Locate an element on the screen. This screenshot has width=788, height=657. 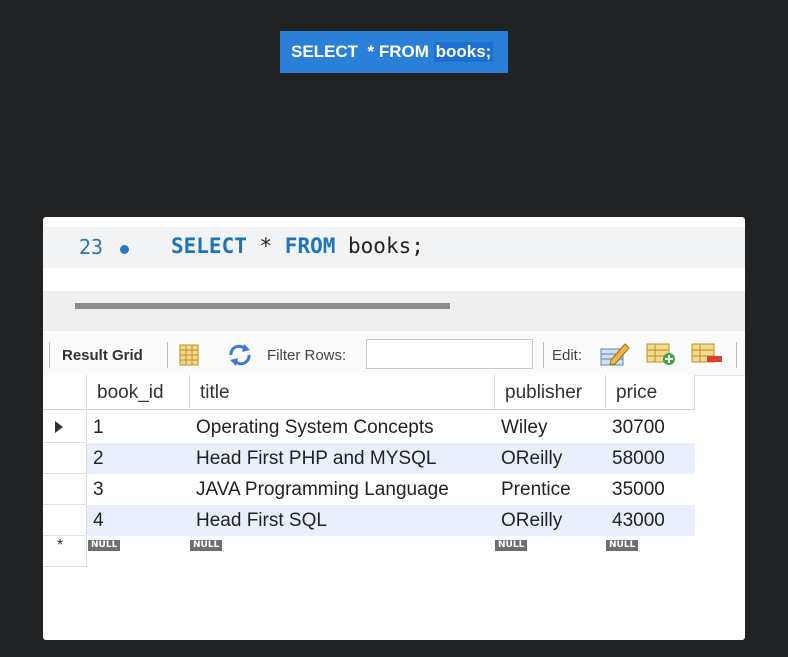
cell-price: 35000 is located at coordinates (650, 489).